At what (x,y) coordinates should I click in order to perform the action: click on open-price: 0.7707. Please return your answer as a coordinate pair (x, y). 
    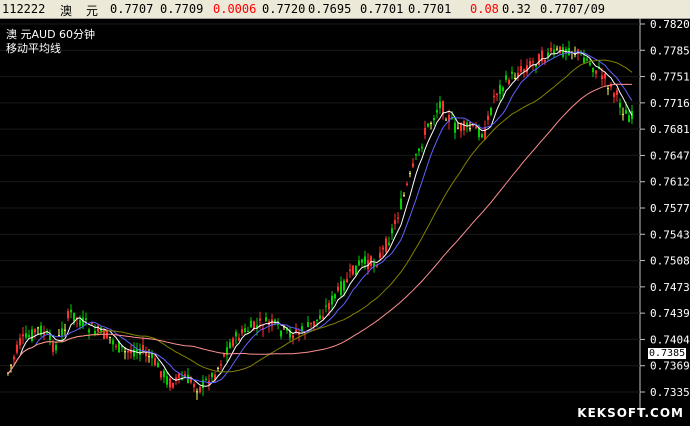
    Looking at the image, I should click on (132, 9).